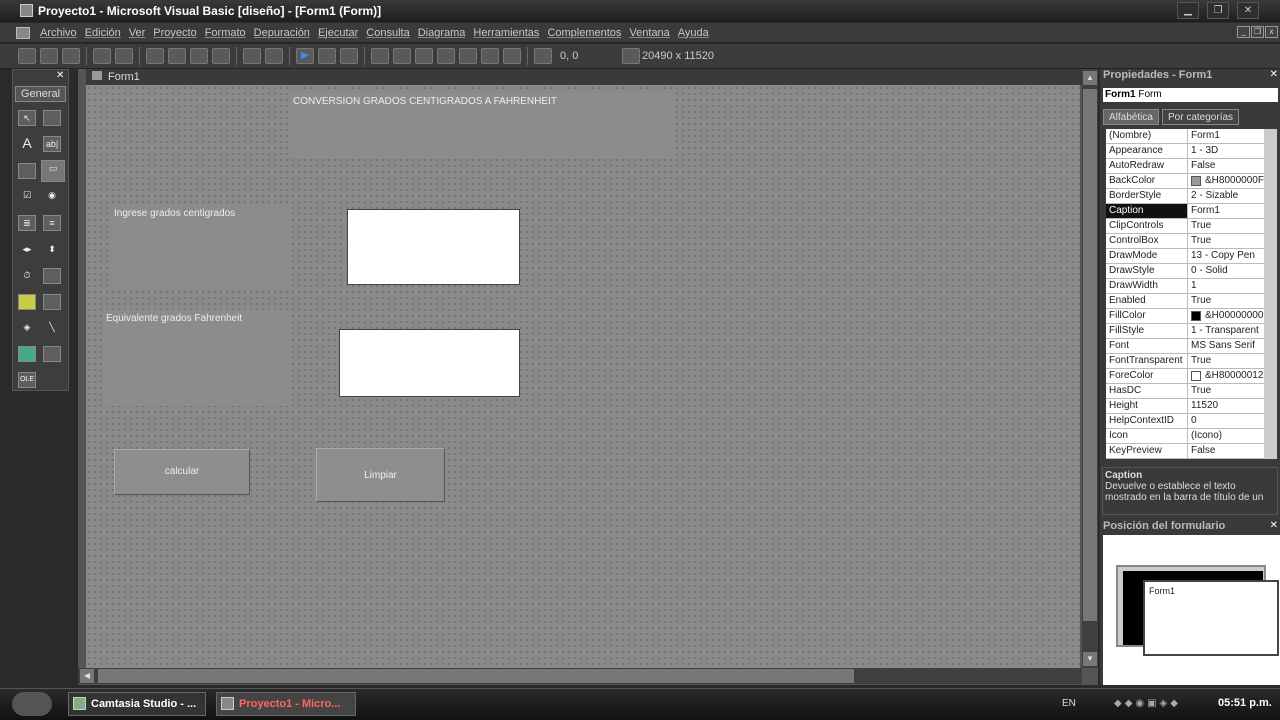 This screenshot has height=720, width=1280. What do you see at coordinates (27, 276) in the screenshot?
I see `timer-tool-icon: ⏱` at bounding box center [27, 276].